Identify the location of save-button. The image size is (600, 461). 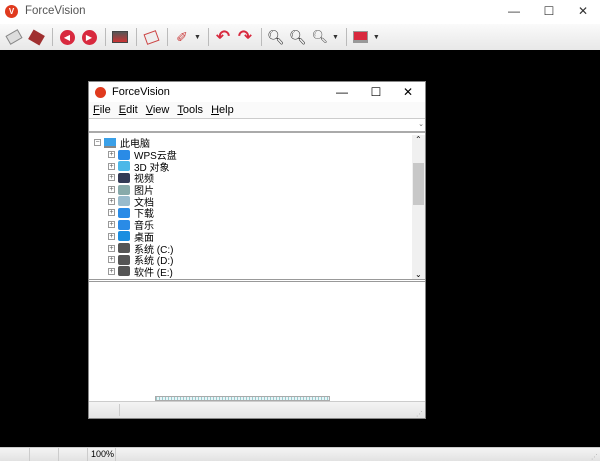
(36, 37).